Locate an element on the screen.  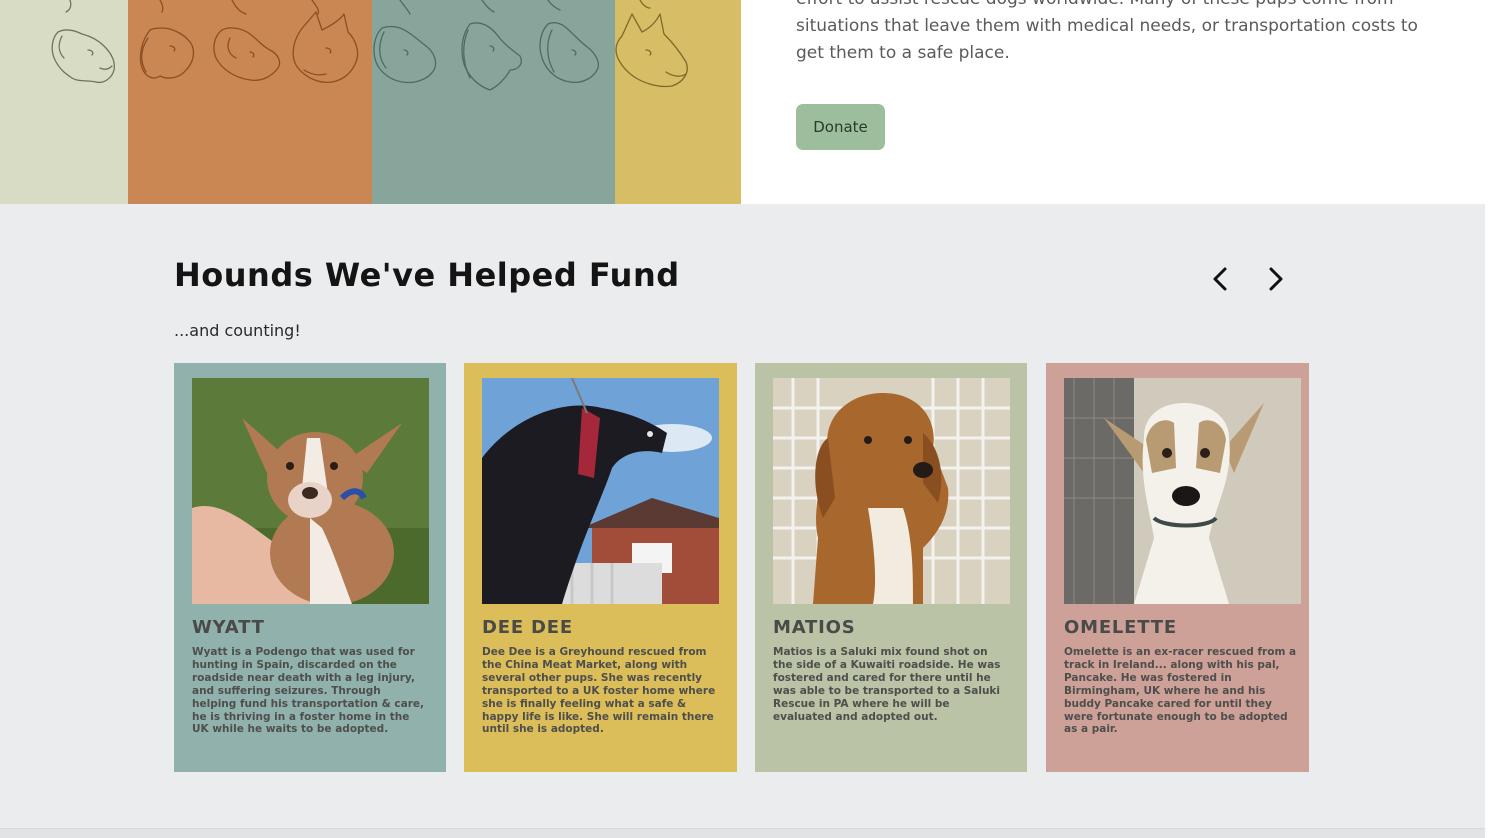
dog-sketch-artwork is located at coordinates (370, 102).